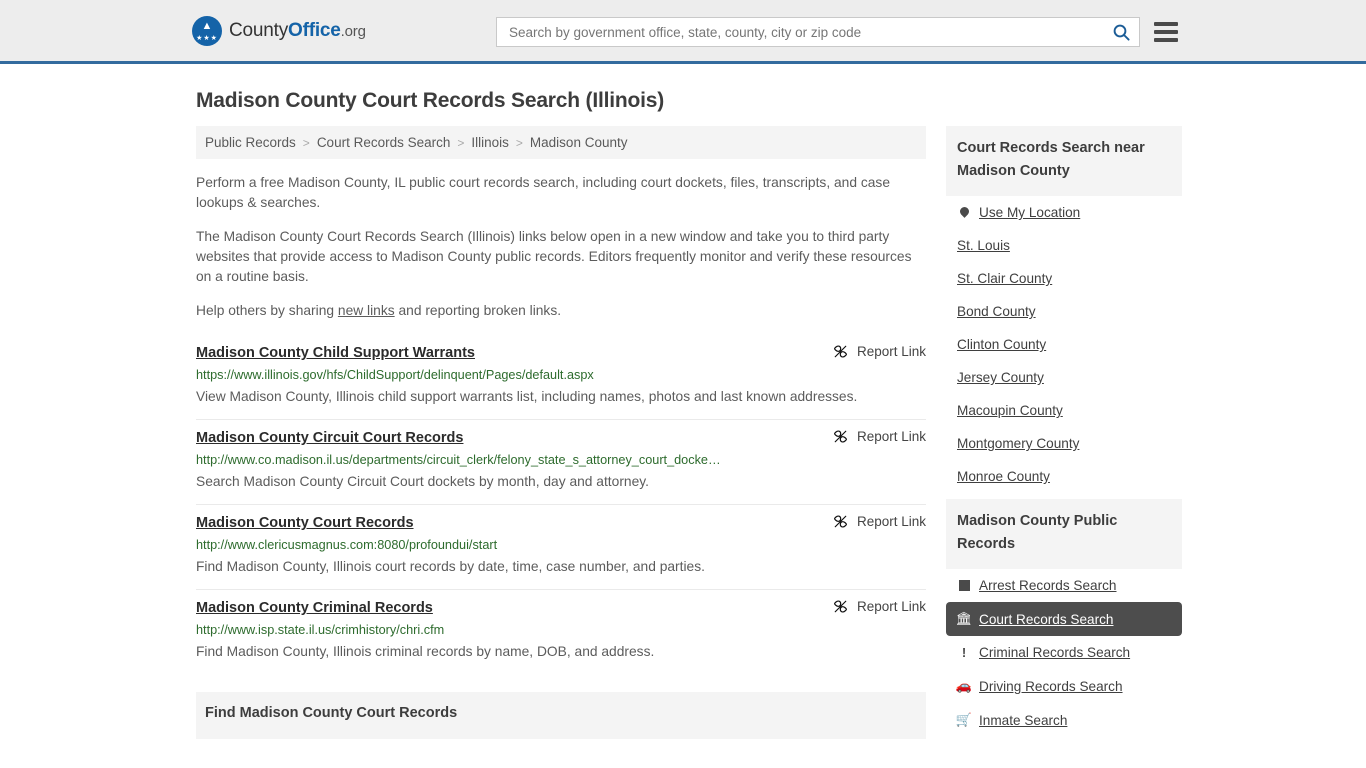 This screenshot has width=1366, height=768. Describe the element at coordinates (314, 30) in the screenshot. I see `logo-text-part2: Office` at that location.